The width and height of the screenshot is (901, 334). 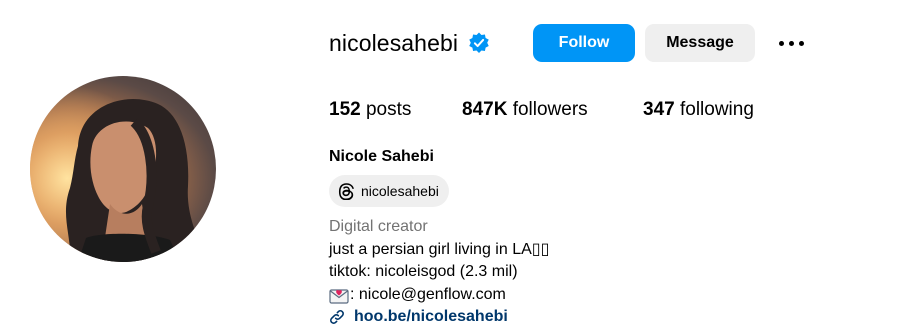 What do you see at coordinates (394, 43) in the screenshot?
I see `username: nicolesahebi` at bounding box center [394, 43].